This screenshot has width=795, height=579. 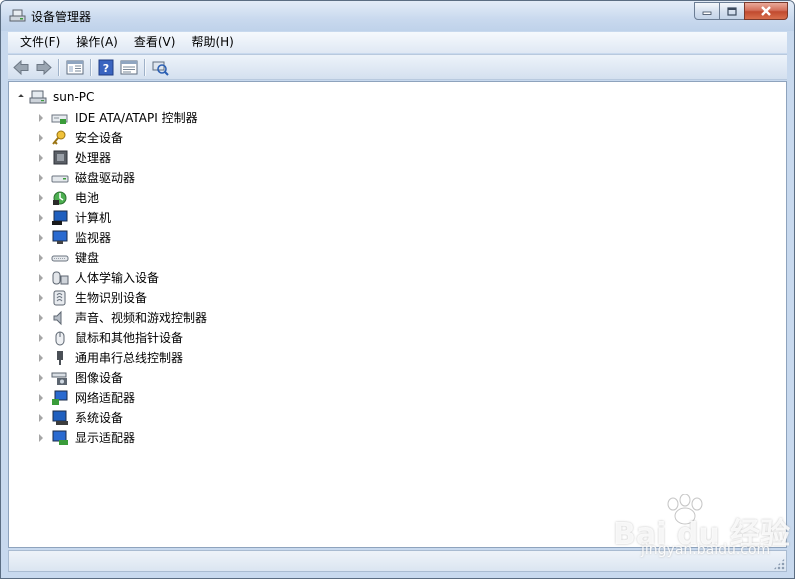 I want to click on tree-item-system-devices: 系统设备, so click(x=123, y=418).